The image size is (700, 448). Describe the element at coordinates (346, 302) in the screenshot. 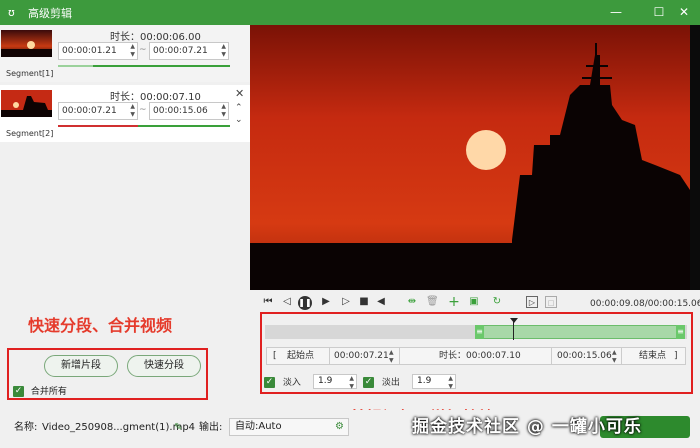

I see `play-next-icon: ▷` at that location.